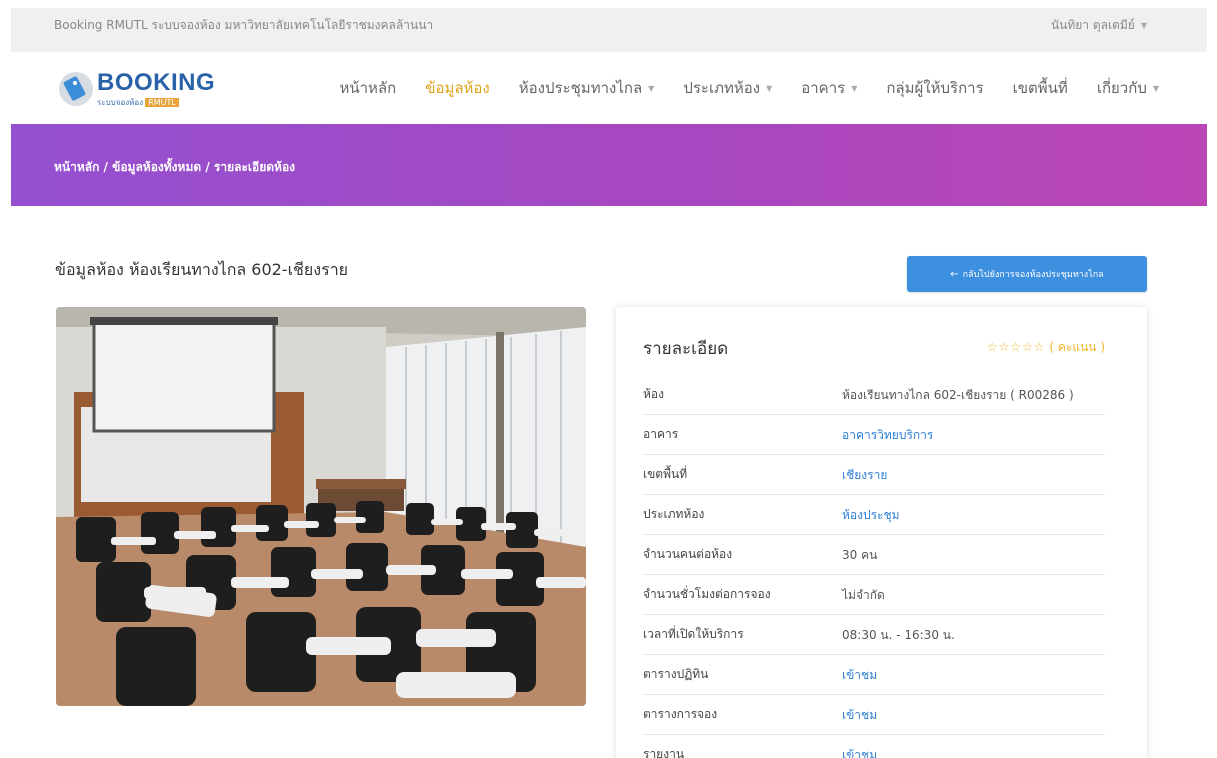 This screenshot has height=758, width=1217. I want to click on nav-item: ข้อมูลห้อง, so click(457, 88).